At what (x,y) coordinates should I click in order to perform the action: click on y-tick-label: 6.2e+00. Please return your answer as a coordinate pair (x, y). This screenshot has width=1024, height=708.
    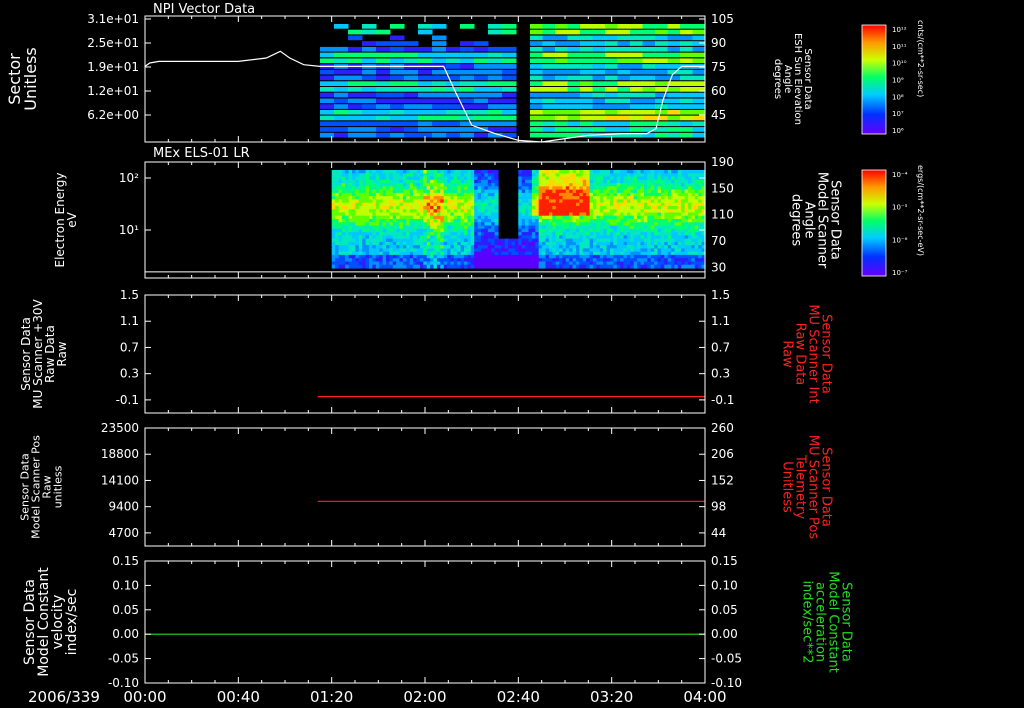
    Looking at the image, I should click on (113, 115).